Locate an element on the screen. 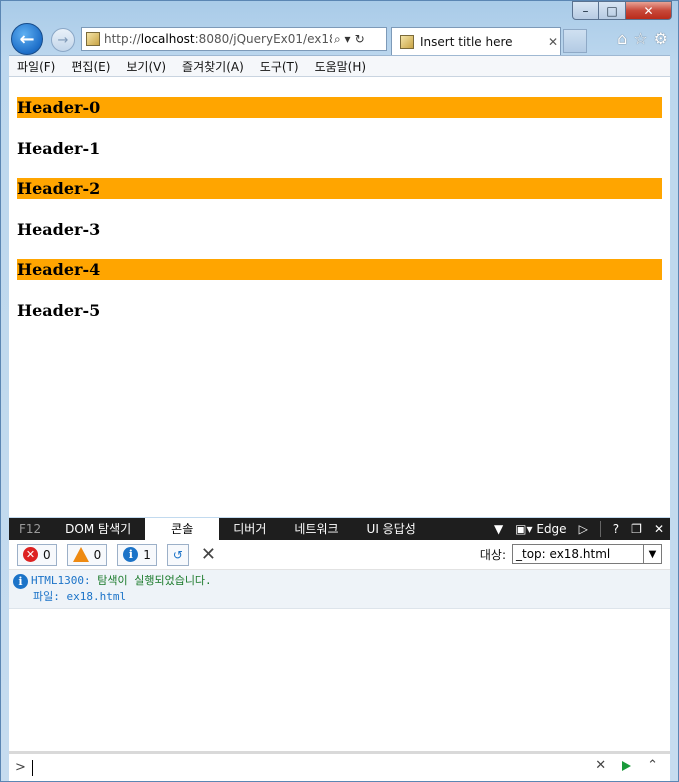 The height and width of the screenshot is (782, 679). browser-tab: Insert title here ✕ is located at coordinates (476, 41).